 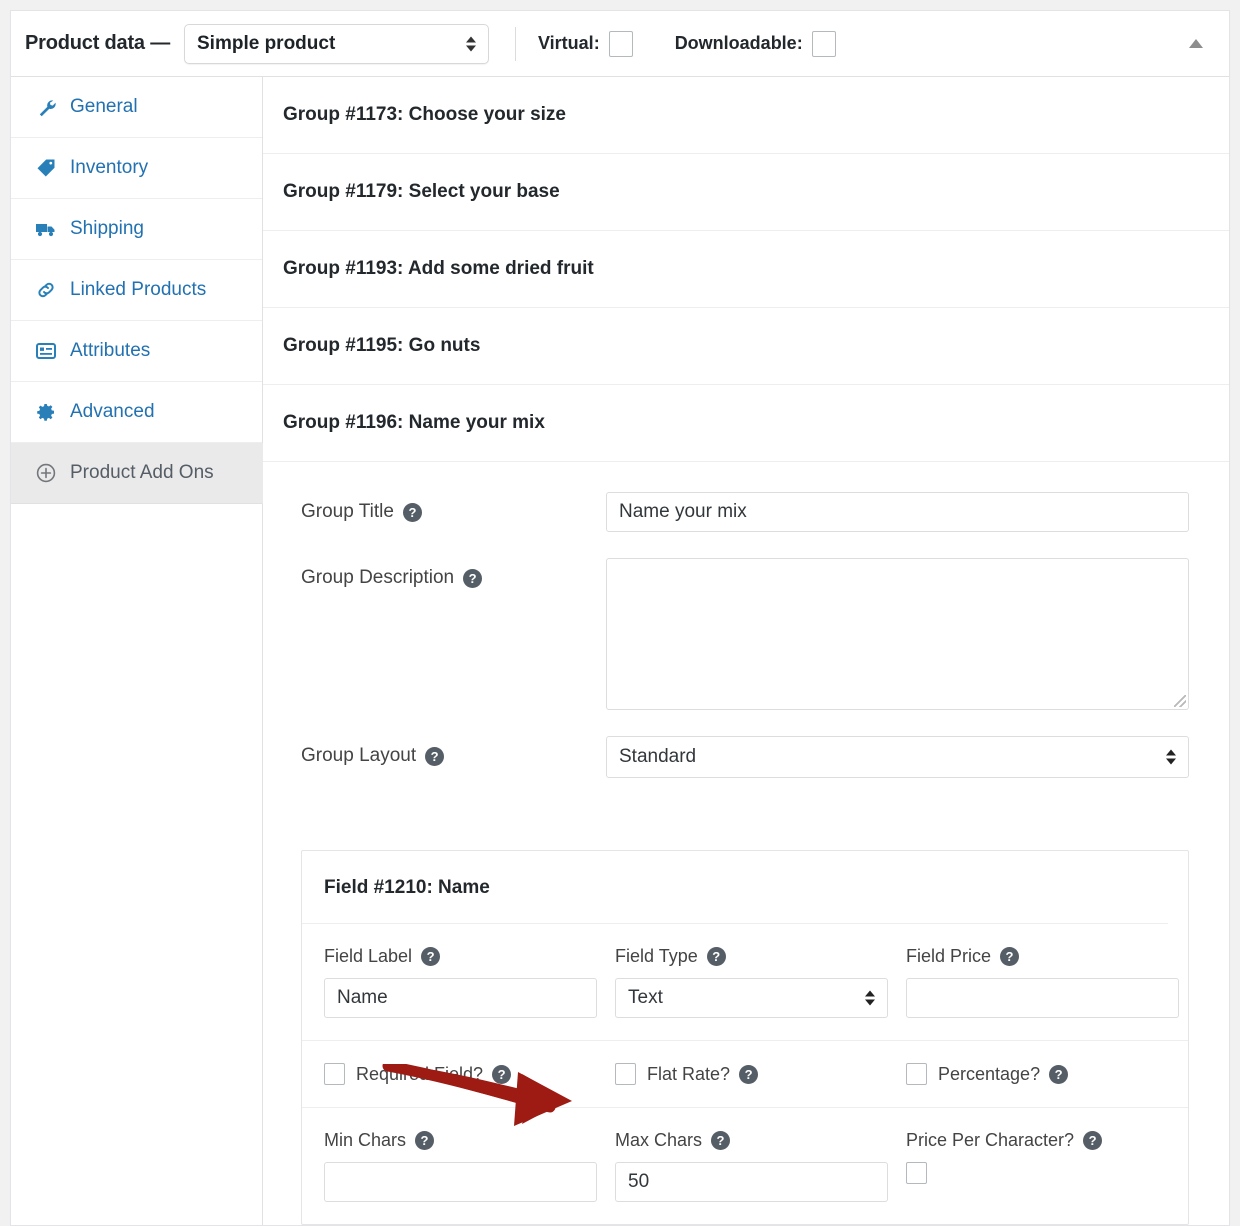 I want to click on group-layout-label-wrap: Group Layout ?, so click(x=453, y=751).